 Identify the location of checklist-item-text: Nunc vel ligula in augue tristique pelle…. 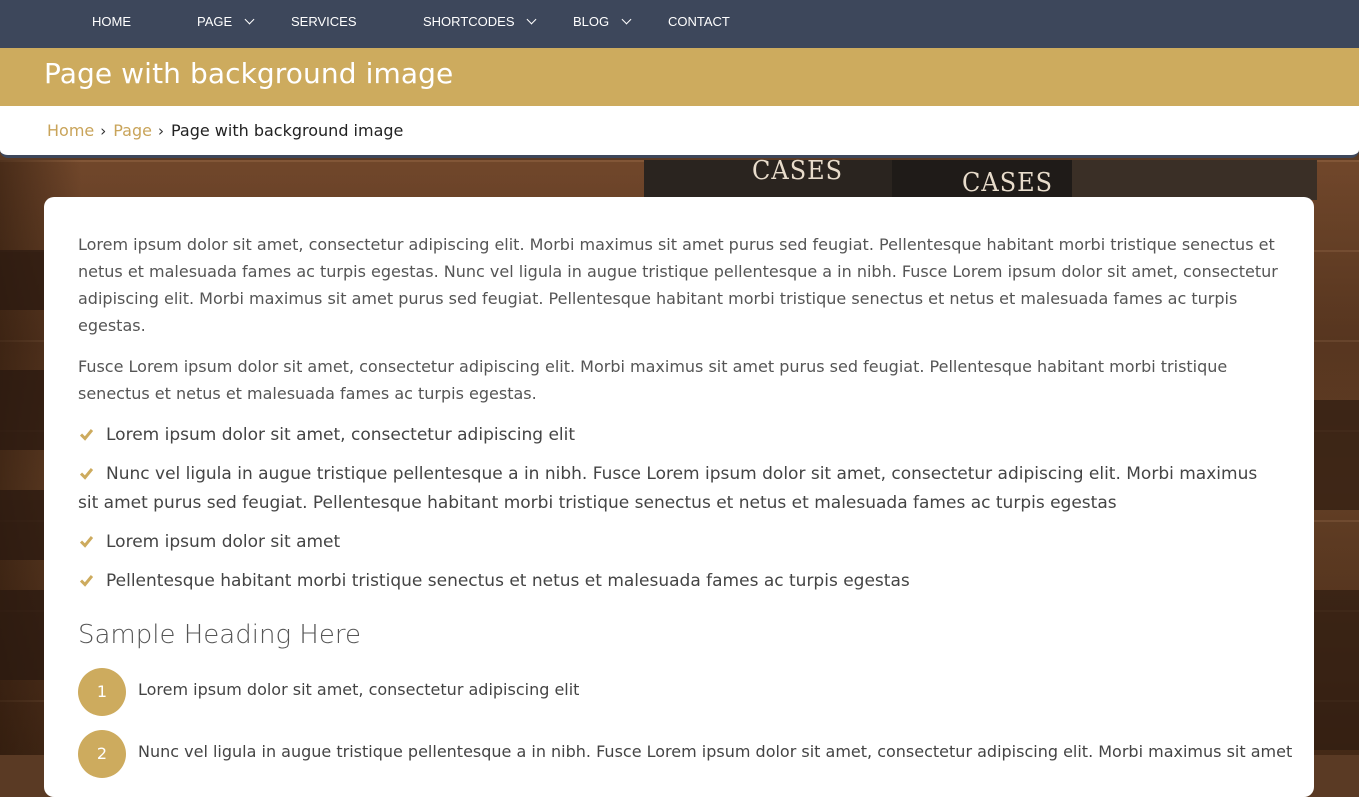
(668, 488).